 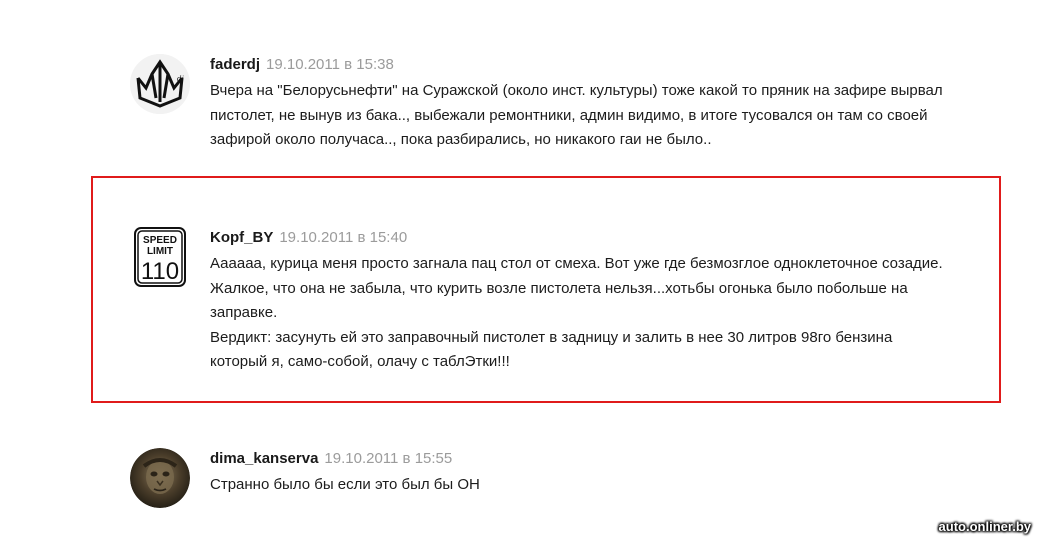 What do you see at coordinates (160, 271) in the screenshot?
I see `sign-number-text: 110` at bounding box center [160, 271].